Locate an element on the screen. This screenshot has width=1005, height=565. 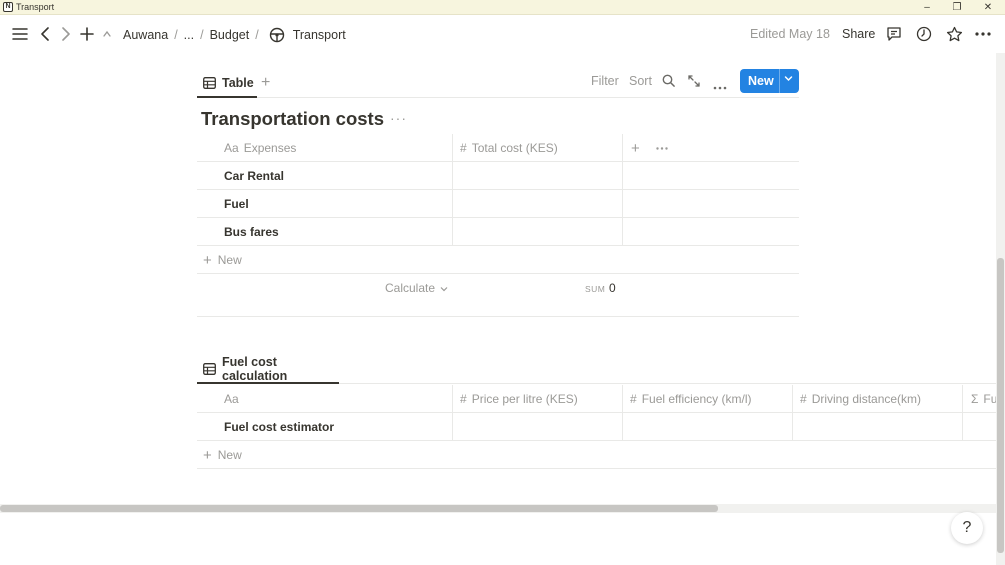
column-header-formula: Σ Fu is located at coordinates (983, 399).